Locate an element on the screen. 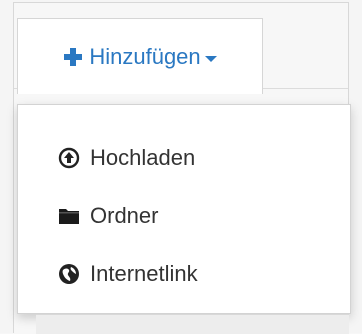 This screenshot has width=362, height=334. menu-item-label: Hochladen is located at coordinates (143, 157).